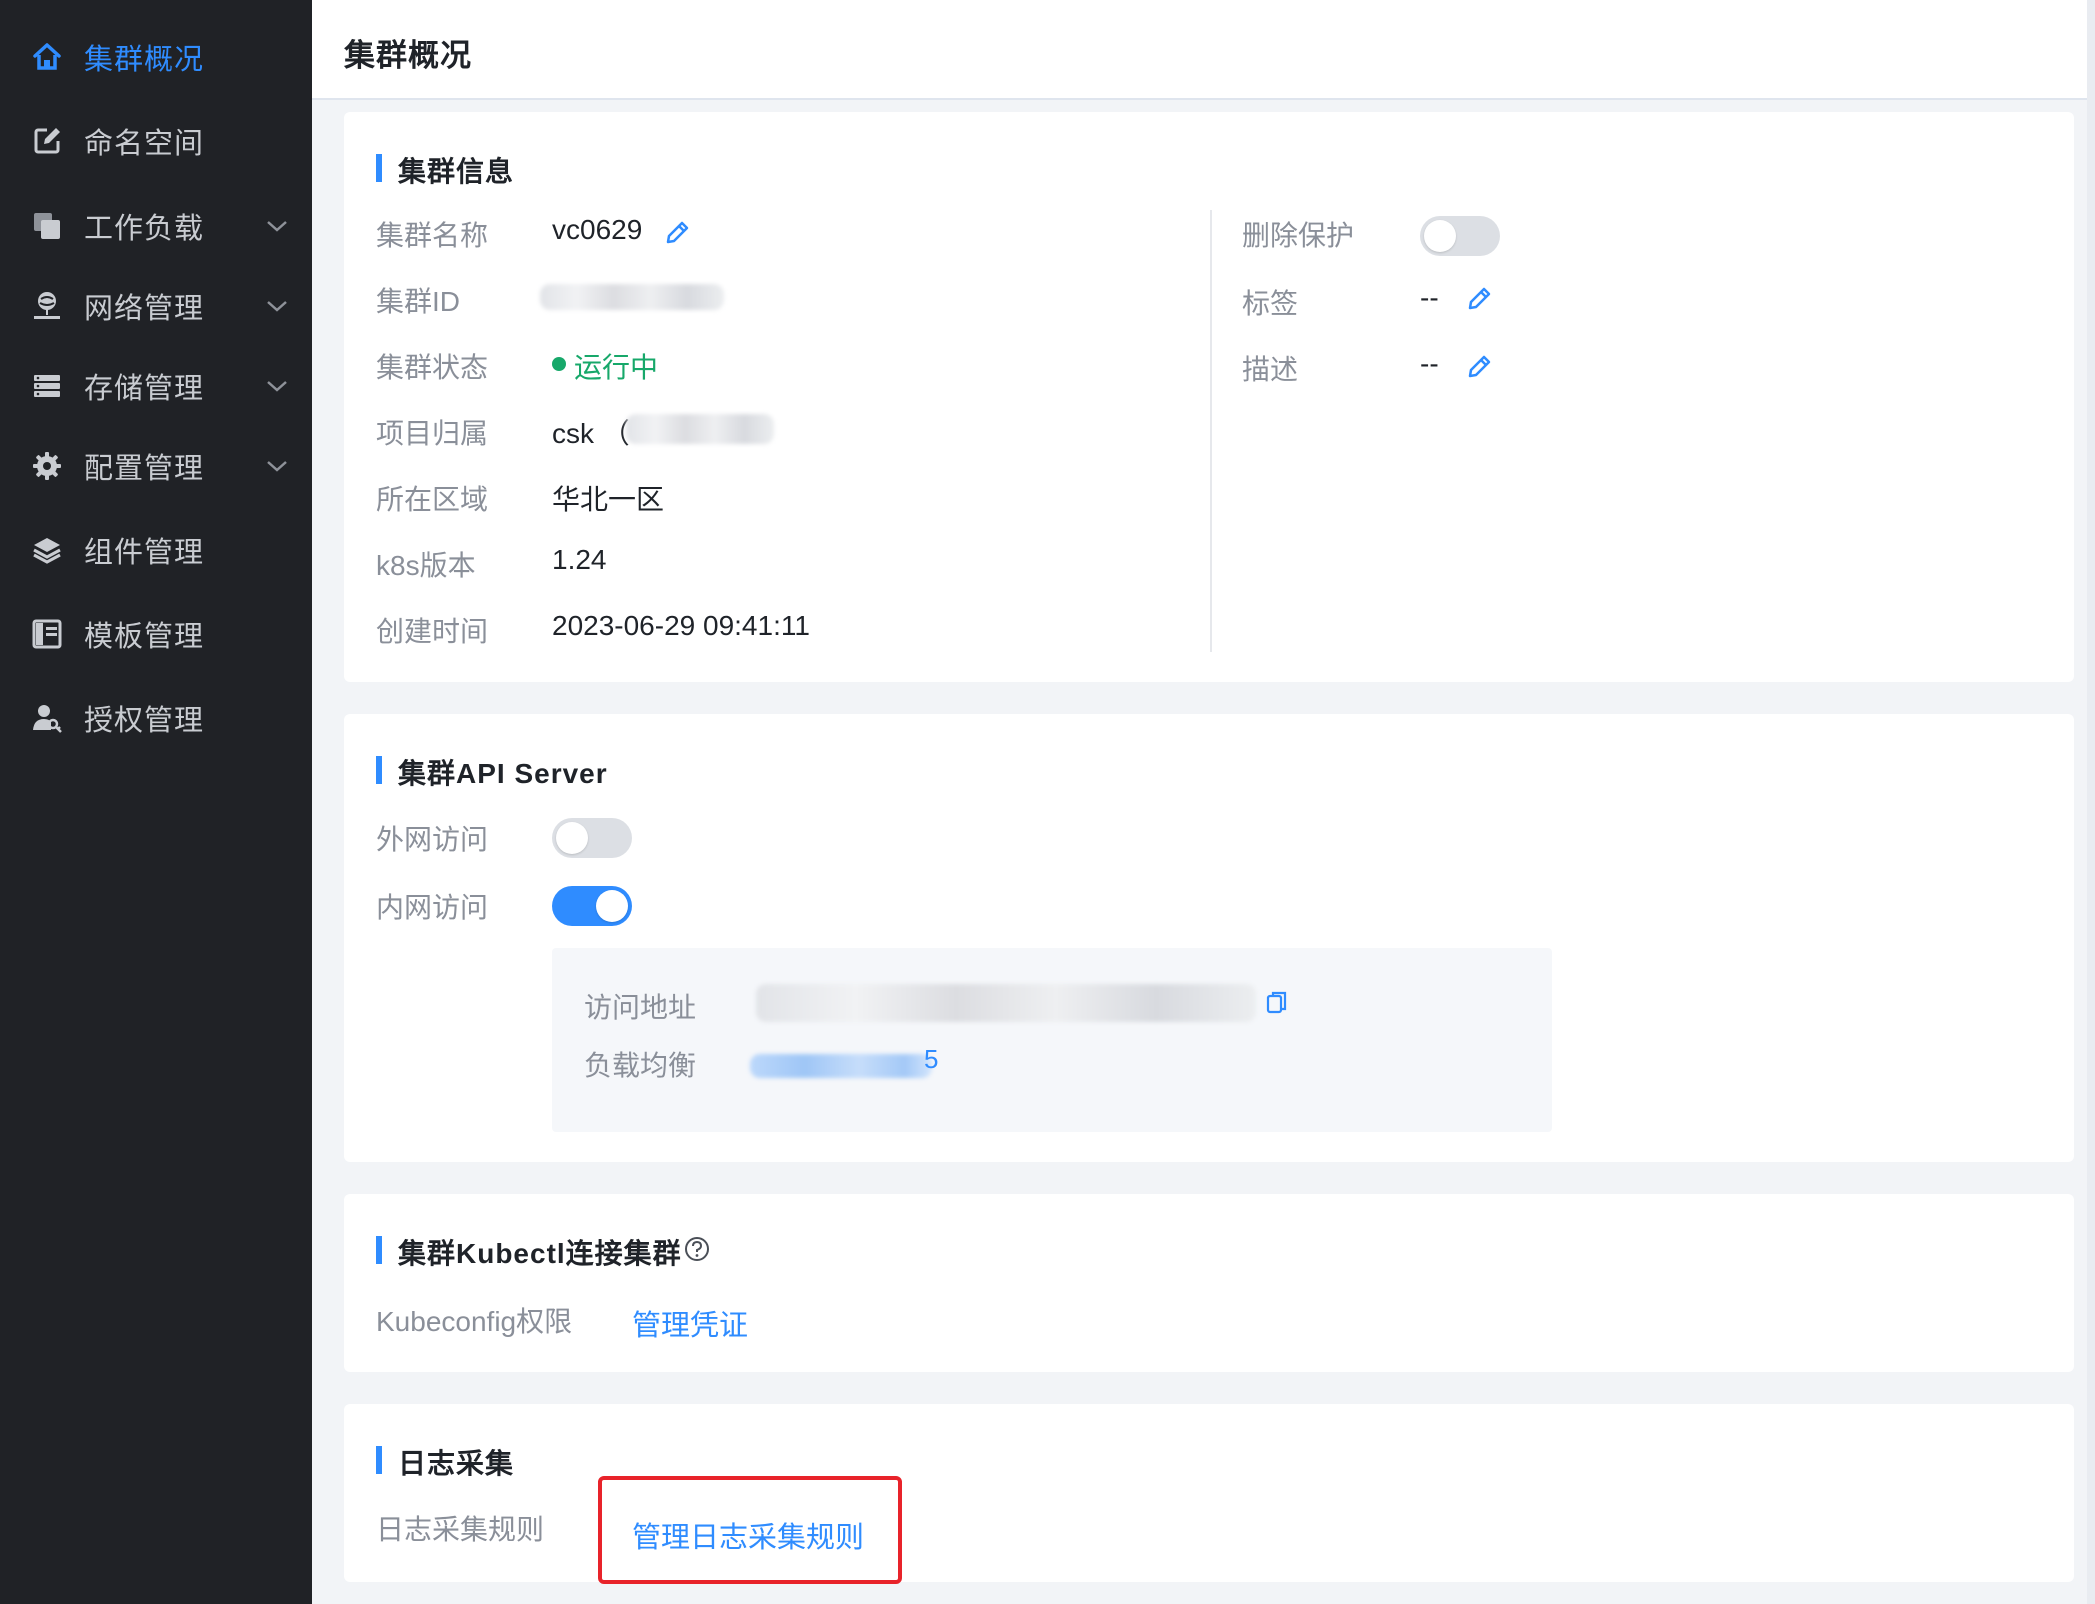  Describe the element at coordinates (47, 466) in the screenshot. I see `gear-icon` at that location.